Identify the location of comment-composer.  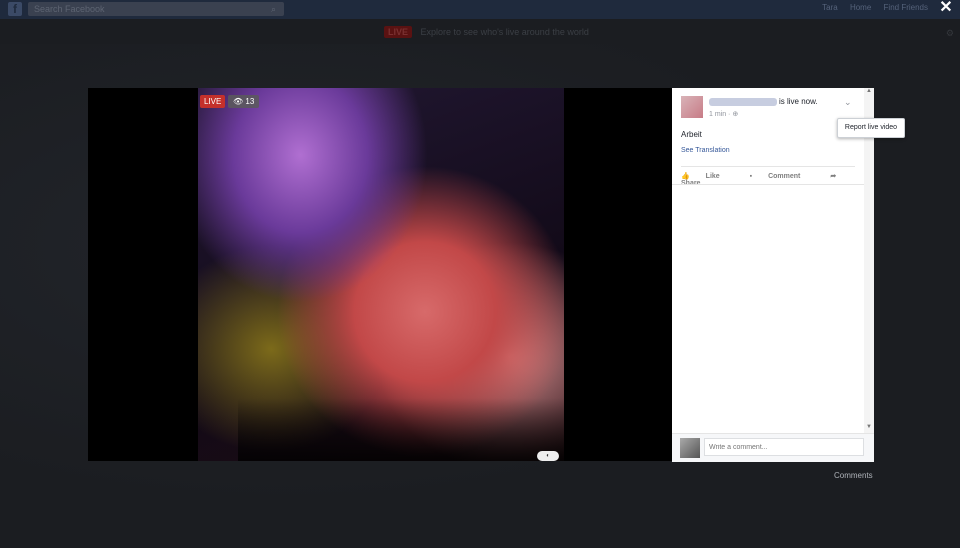
(773, 447).